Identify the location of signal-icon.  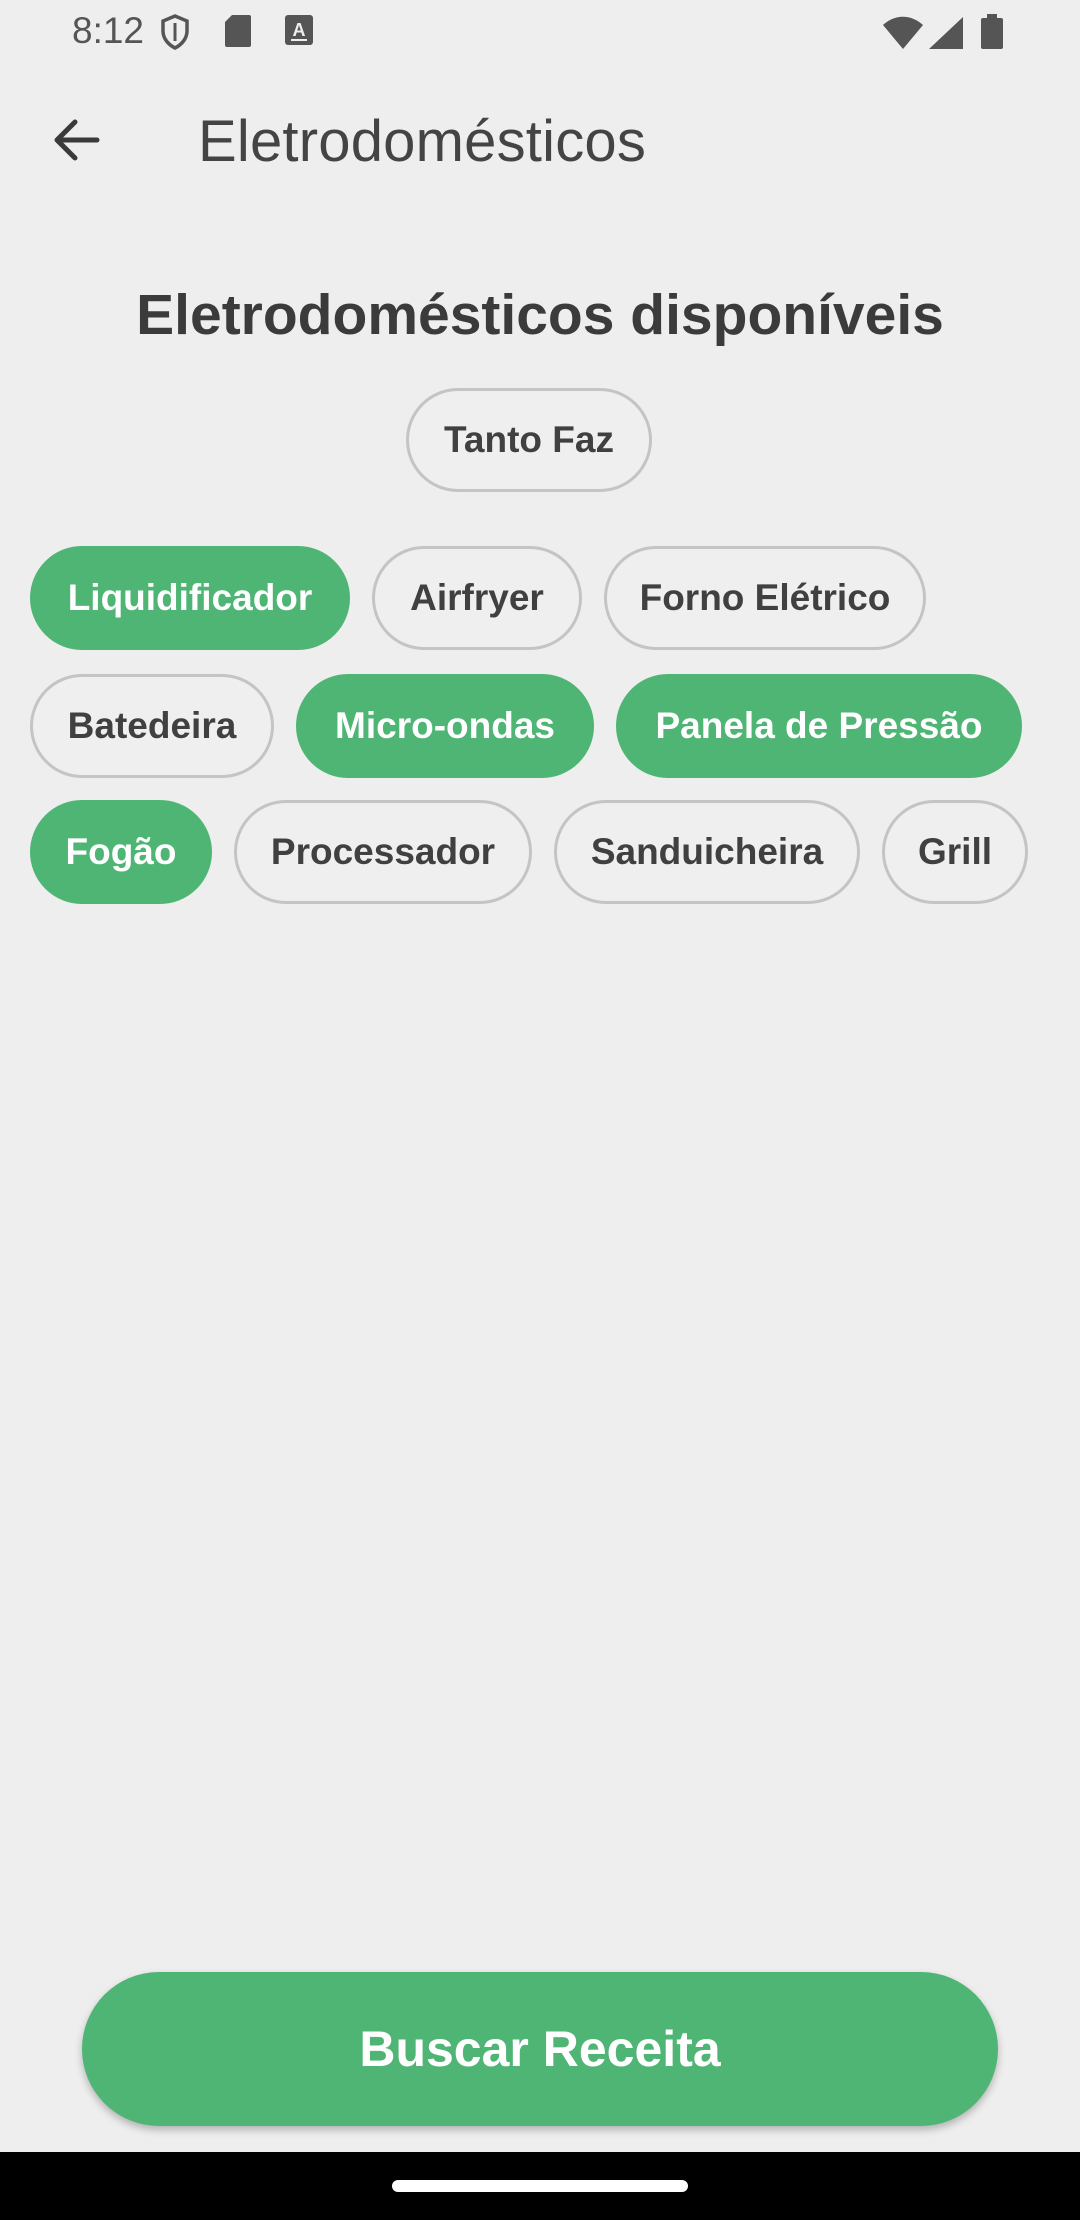
(946, 35).